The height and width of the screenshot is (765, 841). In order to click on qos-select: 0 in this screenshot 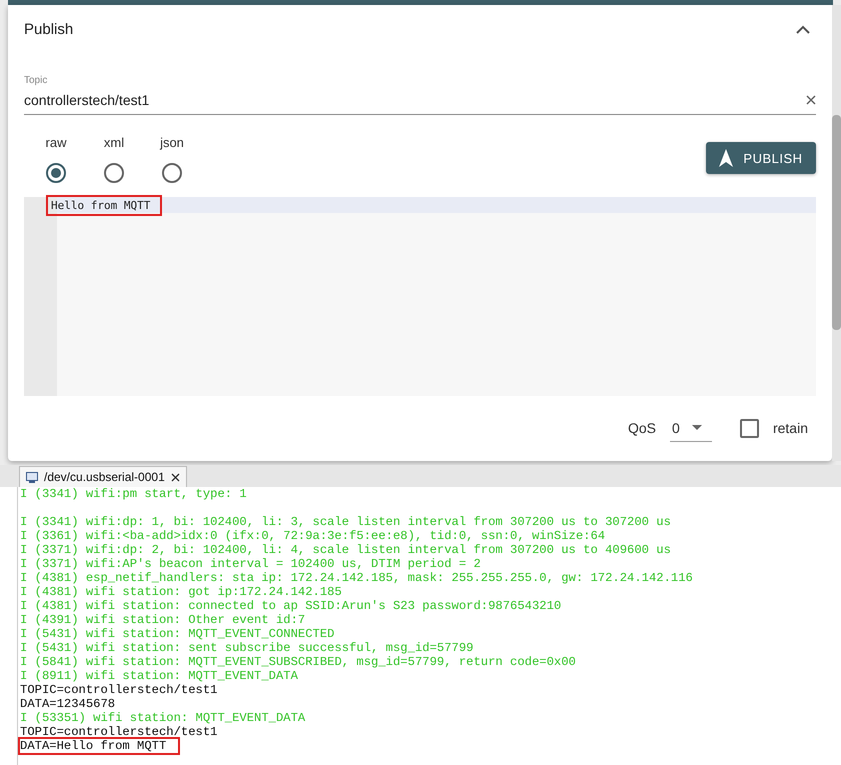, I will do `click(691, 428)`.